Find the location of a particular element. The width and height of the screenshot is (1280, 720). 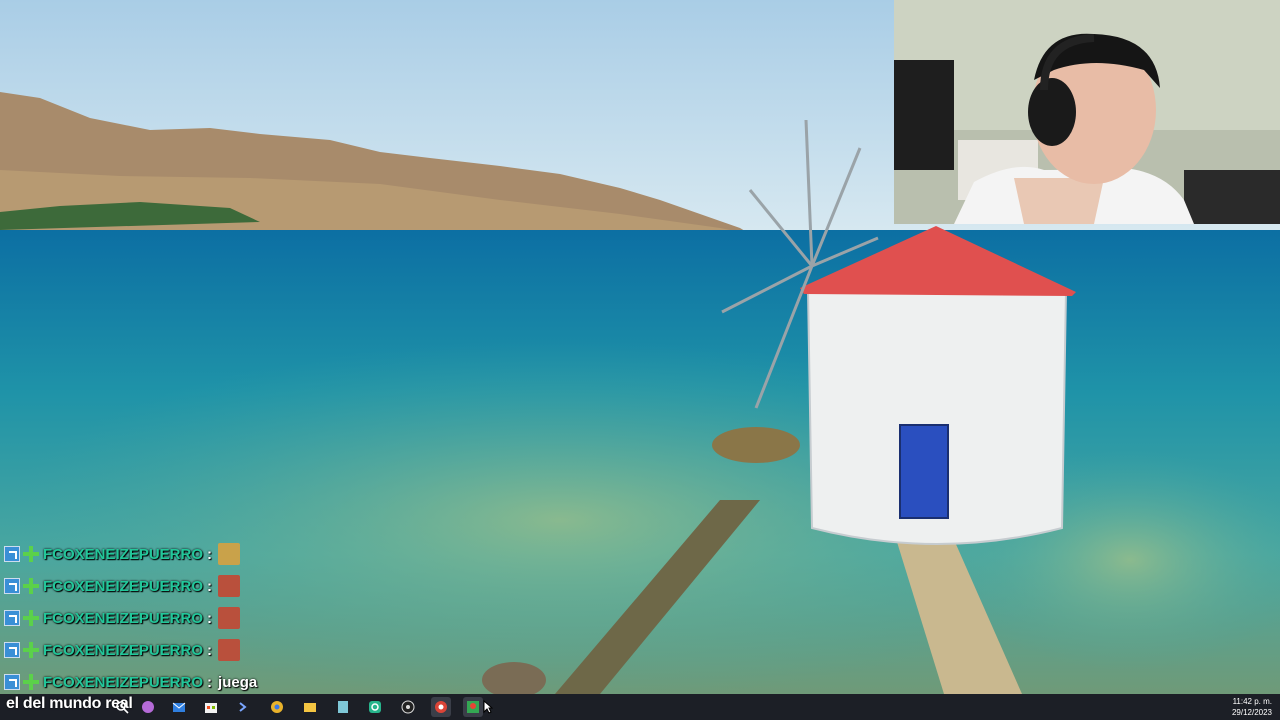

search-icon is located at coordinates (122, 707).